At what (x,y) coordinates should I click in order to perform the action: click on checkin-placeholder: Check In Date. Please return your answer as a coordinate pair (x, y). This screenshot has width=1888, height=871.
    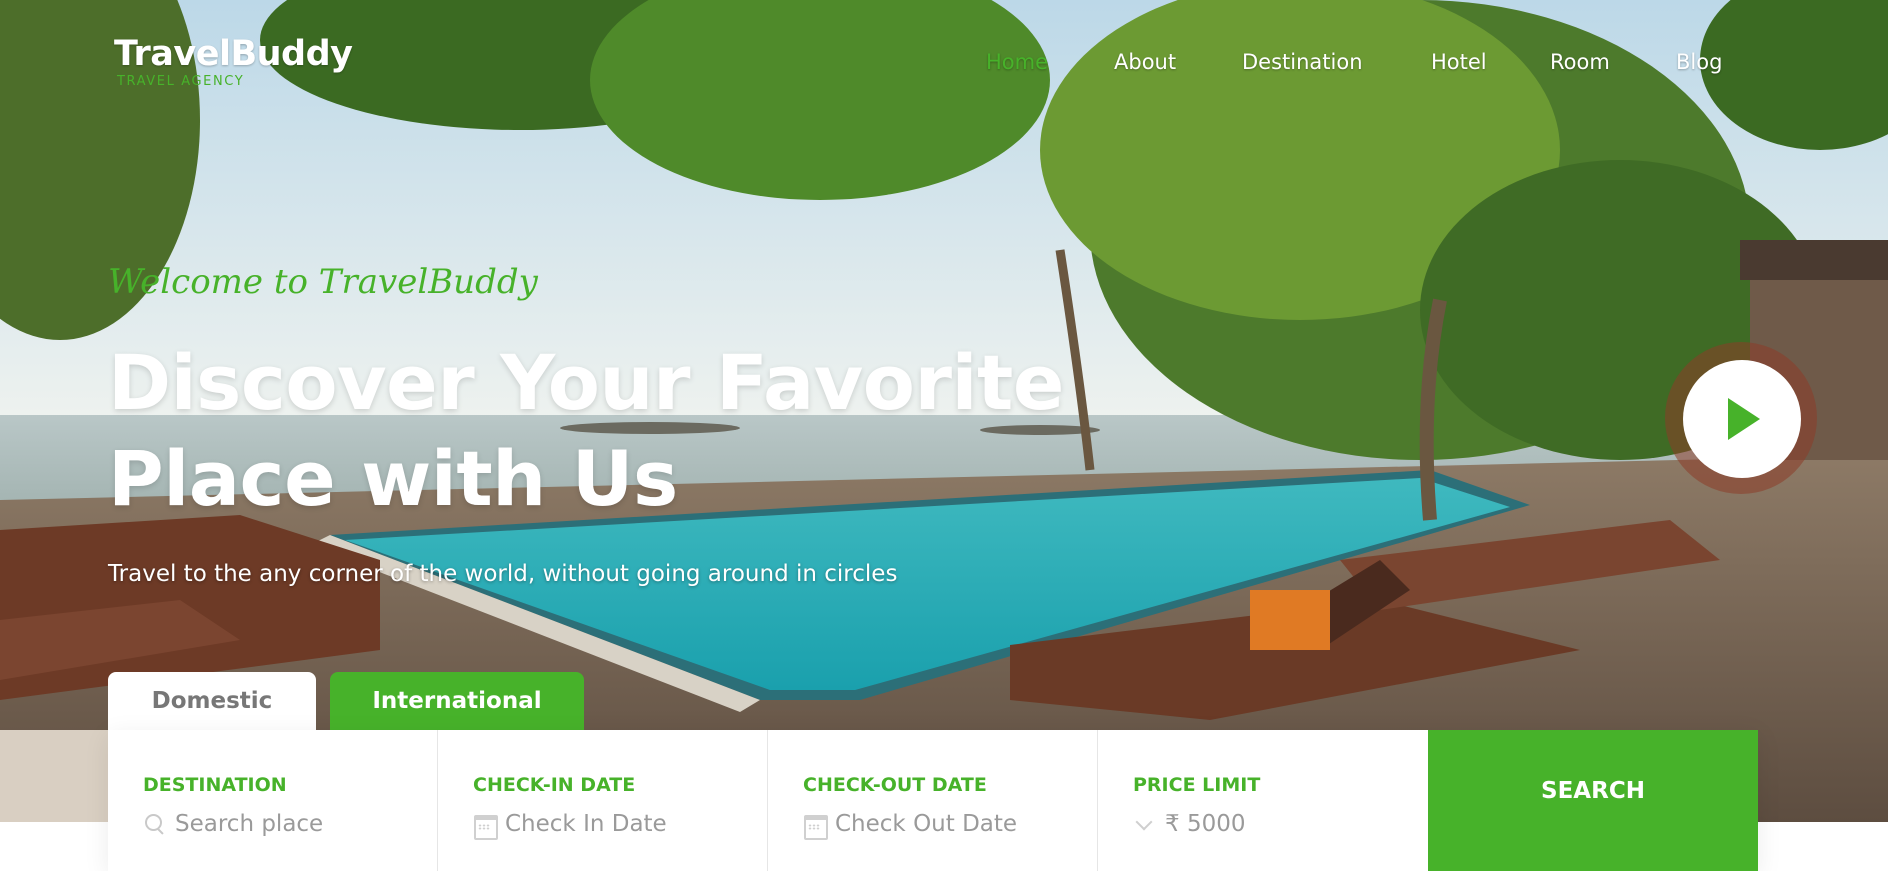
    Looking at the image, I should click on (586, 824).